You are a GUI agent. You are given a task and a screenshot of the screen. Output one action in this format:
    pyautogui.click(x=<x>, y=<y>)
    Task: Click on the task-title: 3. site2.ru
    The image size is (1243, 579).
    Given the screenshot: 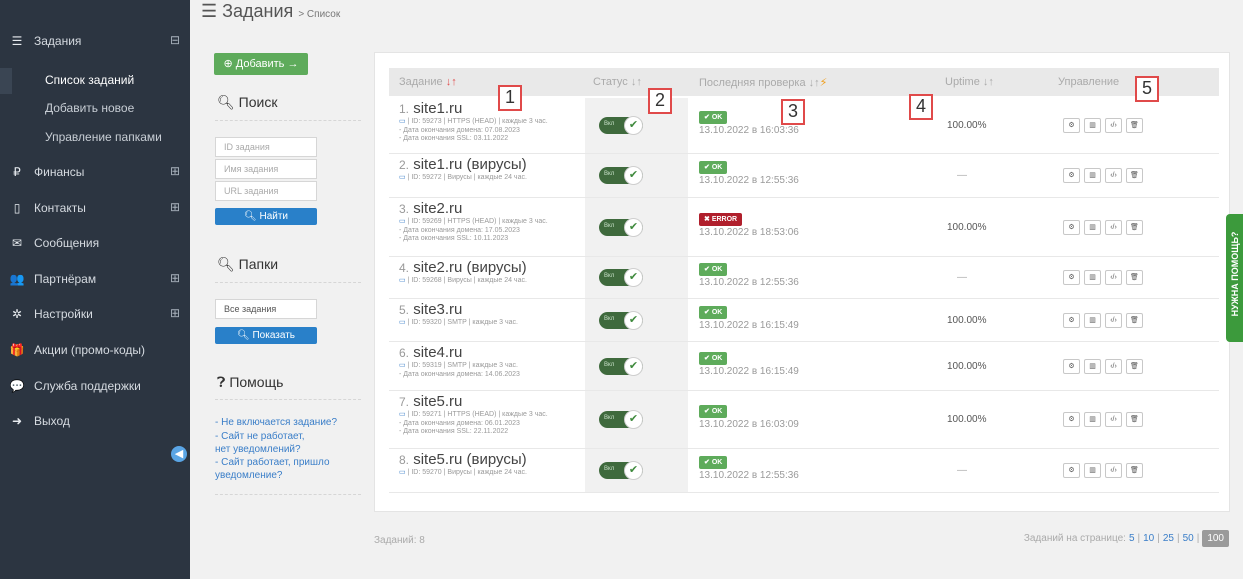 What is the action you would take?
    pyautogui.click(x=430, y=208)
    